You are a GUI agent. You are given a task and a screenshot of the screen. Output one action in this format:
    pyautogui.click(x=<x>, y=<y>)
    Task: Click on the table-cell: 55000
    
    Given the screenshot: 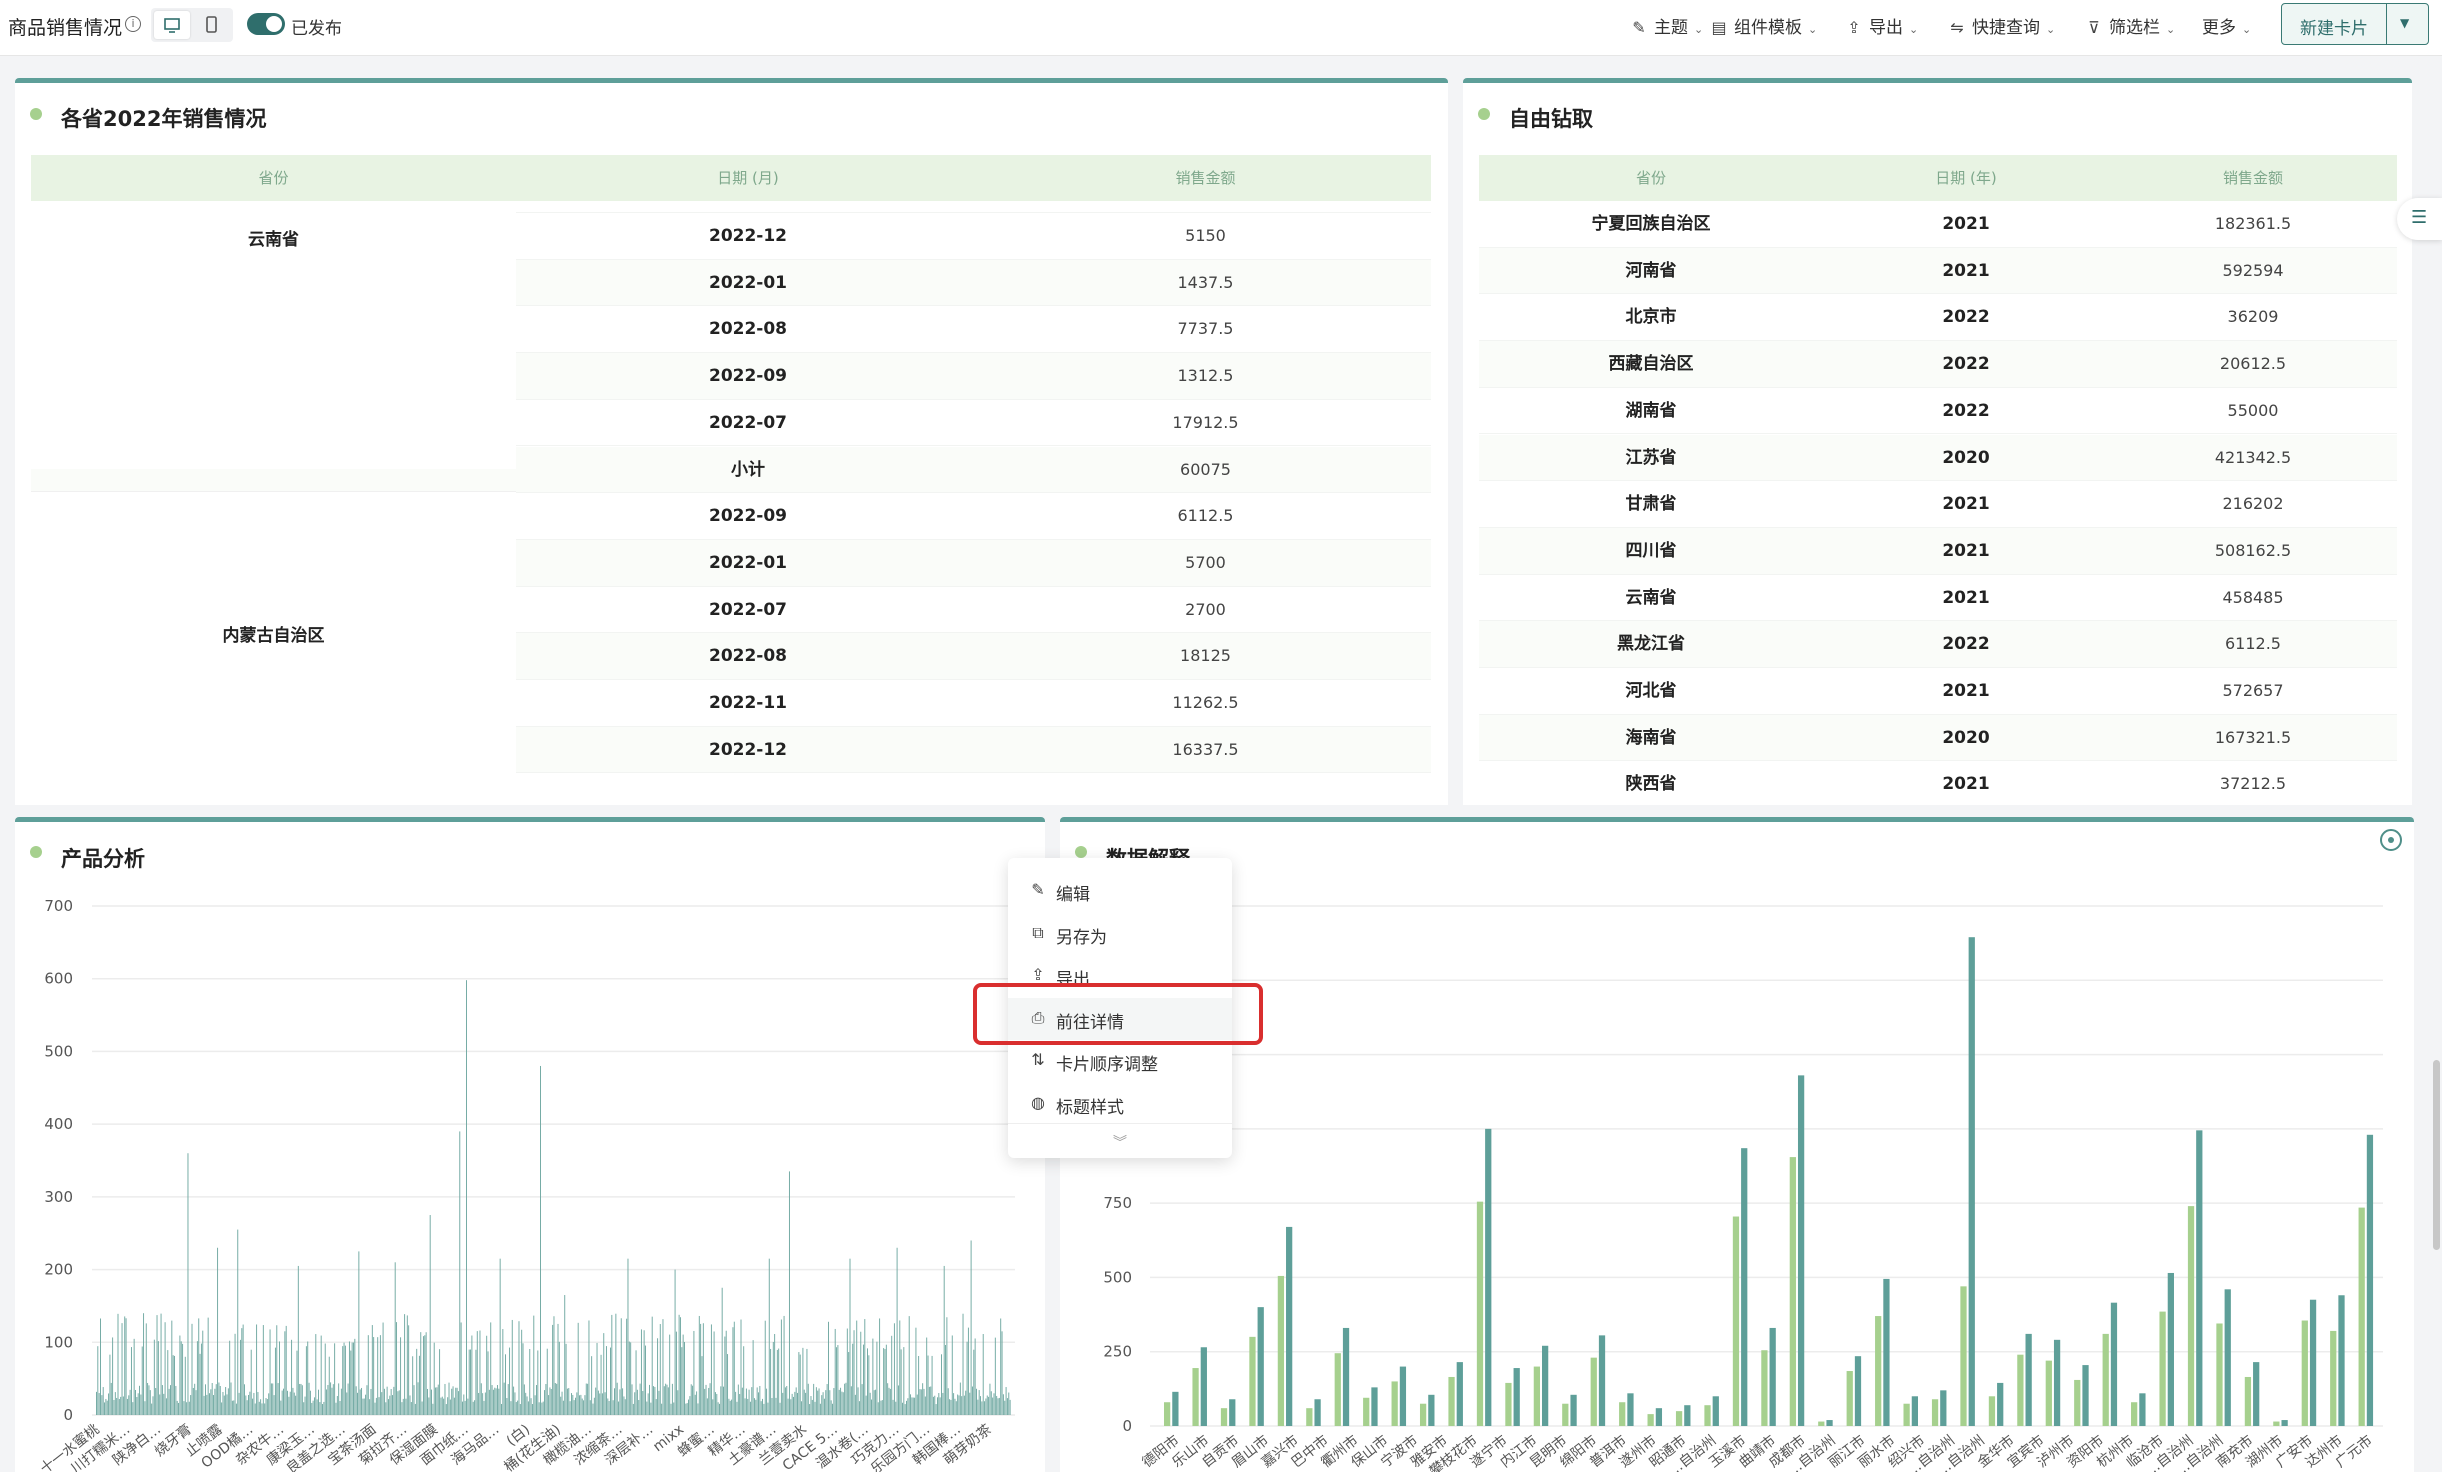 What is the action you would take?
    pyautogui.click(x=2253, y=410)
    